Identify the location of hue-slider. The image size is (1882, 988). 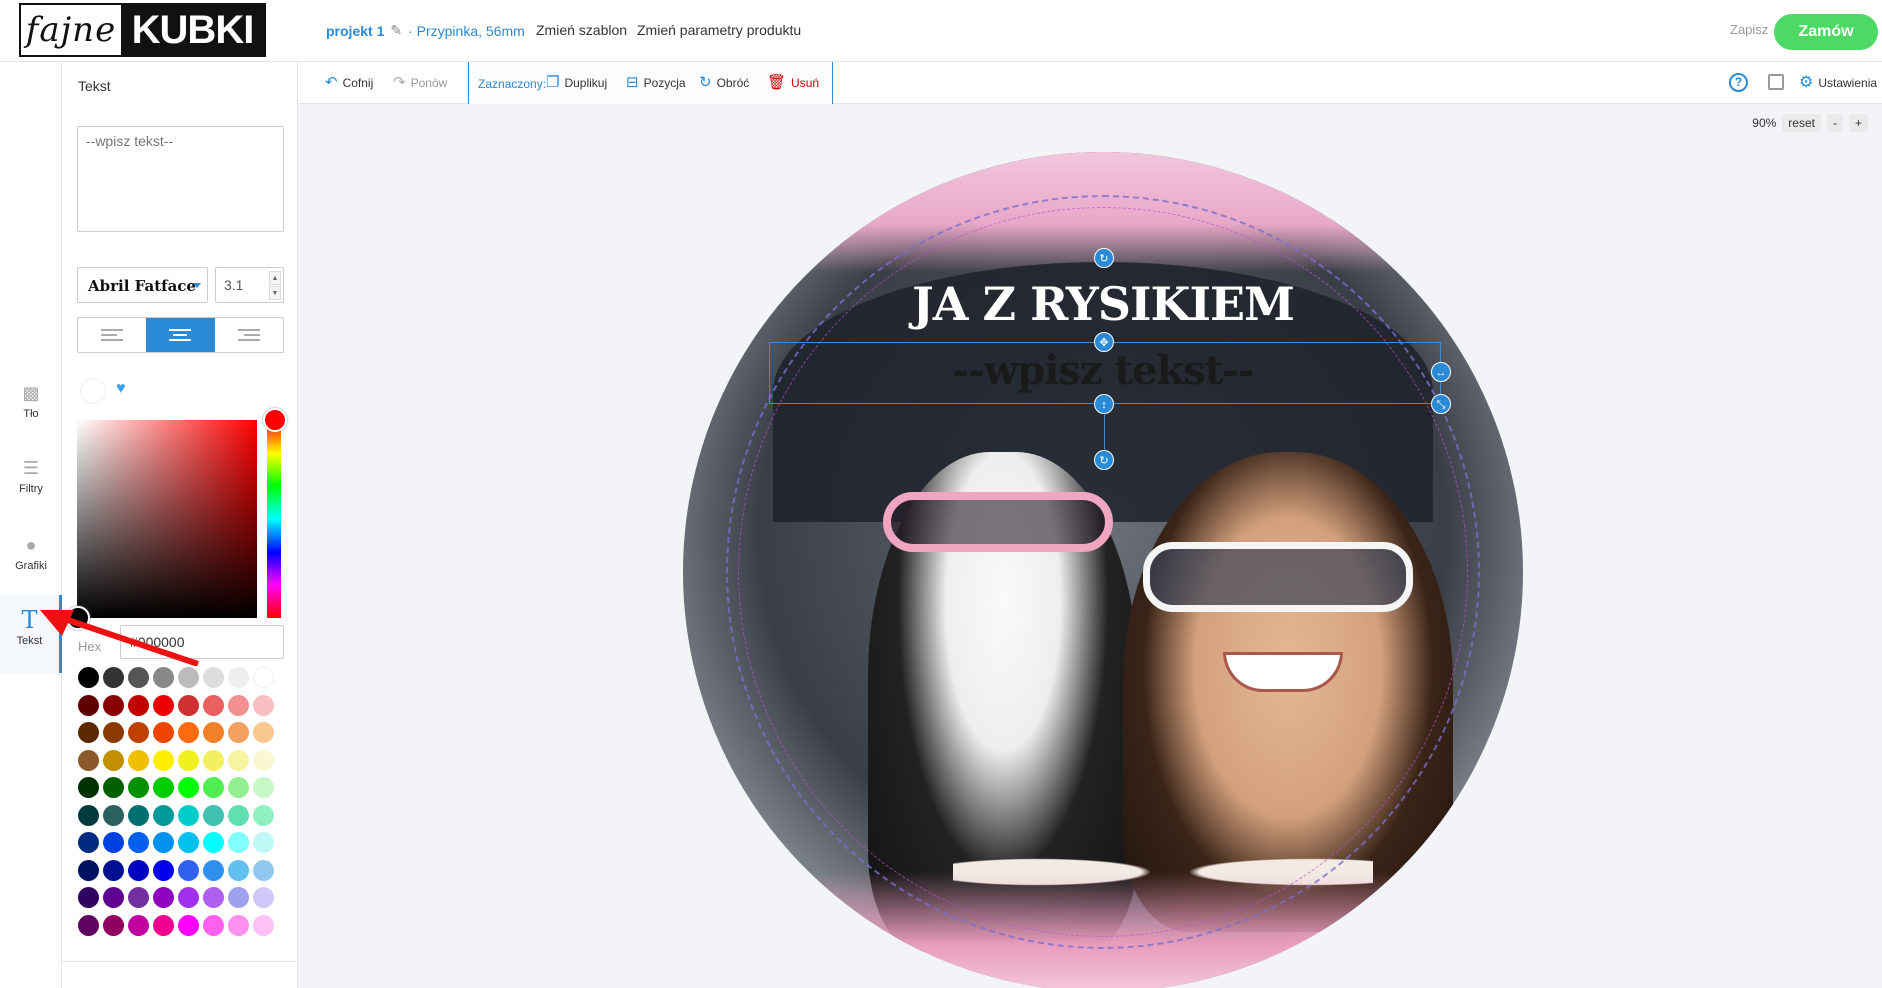
(274, 519).